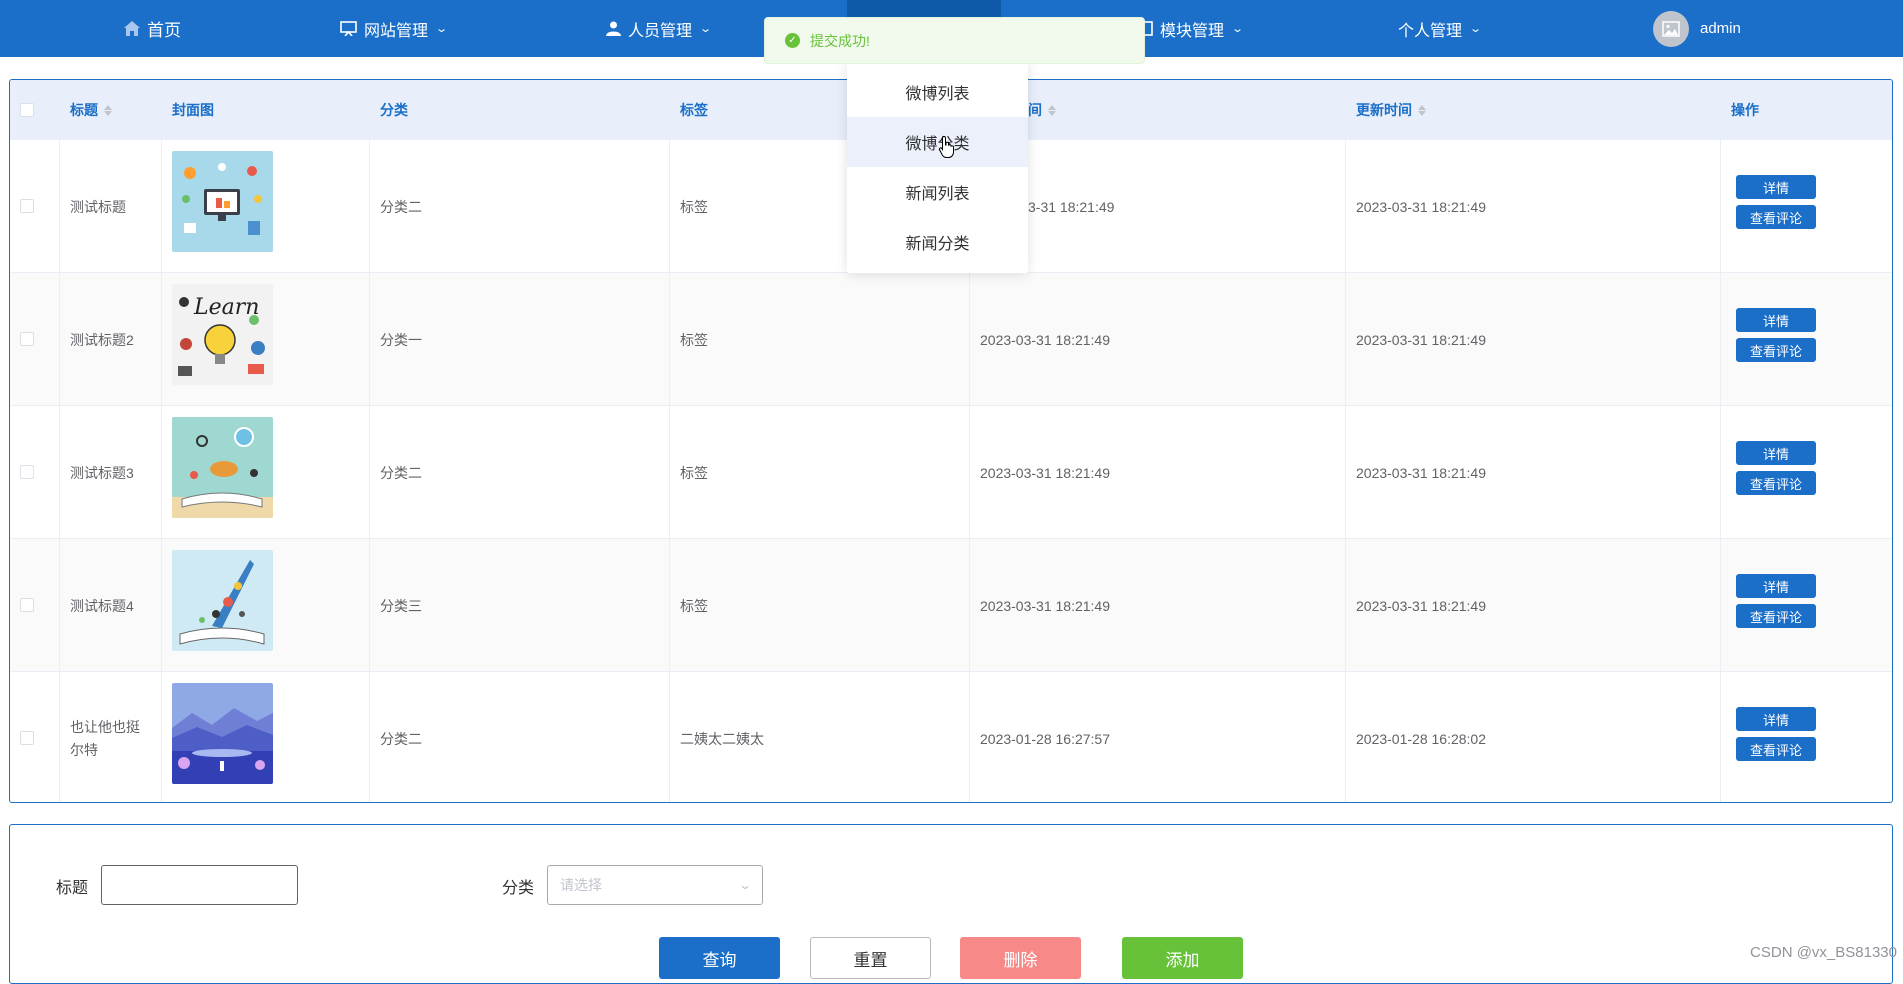  What do you see at coordinates (1421, 738) in the screenshot?
I see `row-updated-time: 2023-01-28 16:28:02` at bounding box center [1421, 738].